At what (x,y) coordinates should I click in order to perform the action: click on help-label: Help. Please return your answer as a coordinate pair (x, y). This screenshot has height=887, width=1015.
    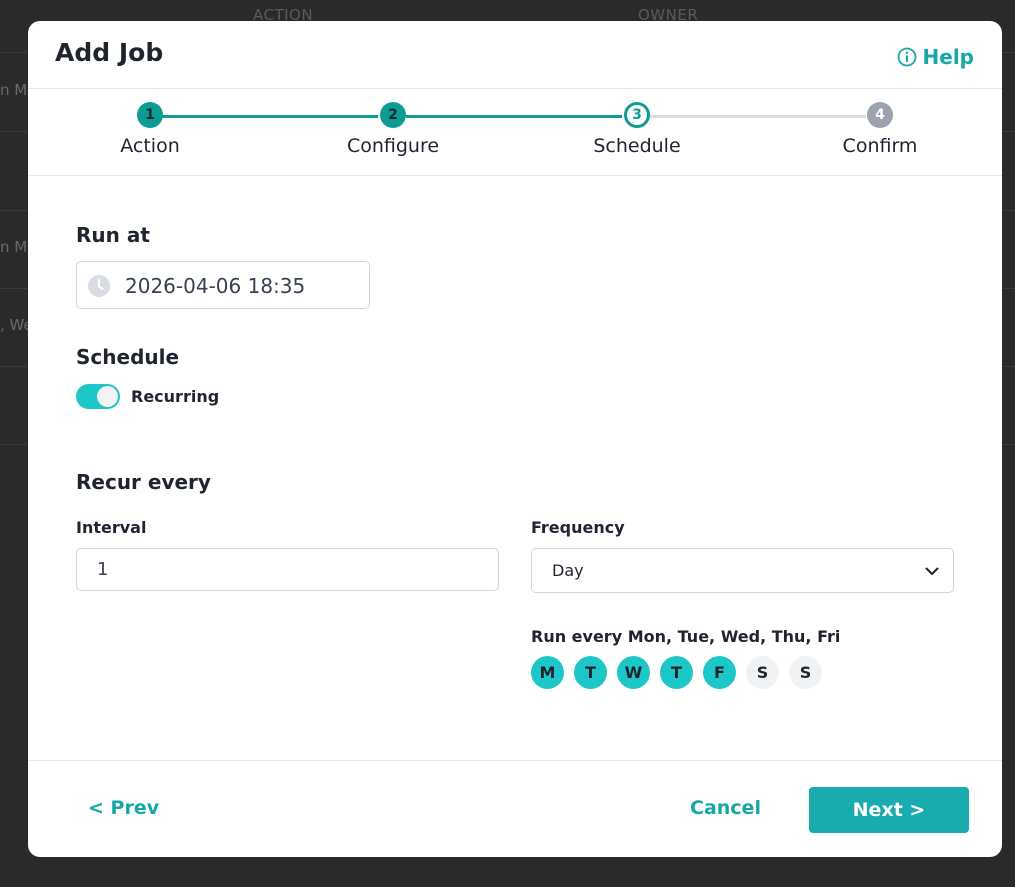
    Looking at the image, I should click on (948, 57).